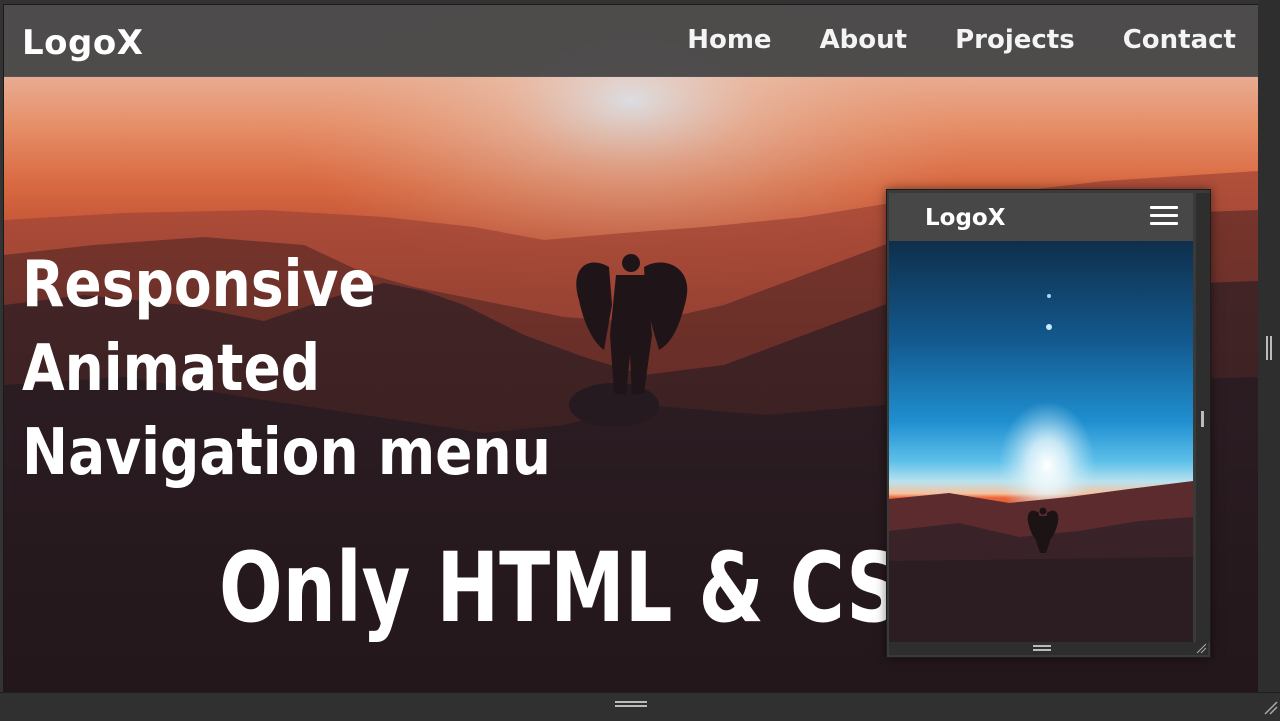  I want to click on mobile-screen, so click(1041, 441).